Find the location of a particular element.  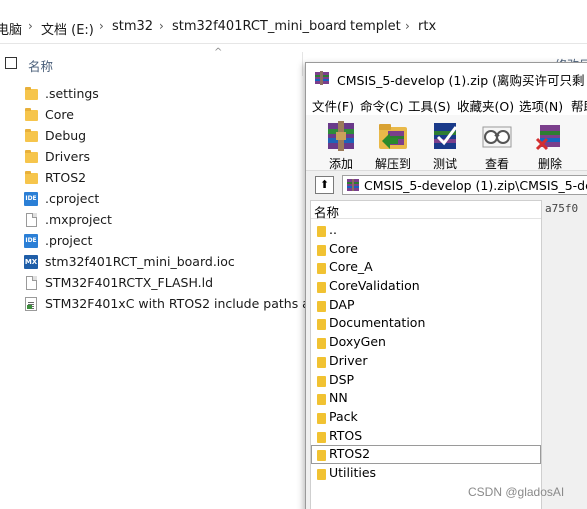

list-item: DoxyGen is located at coordinates (426, 342).